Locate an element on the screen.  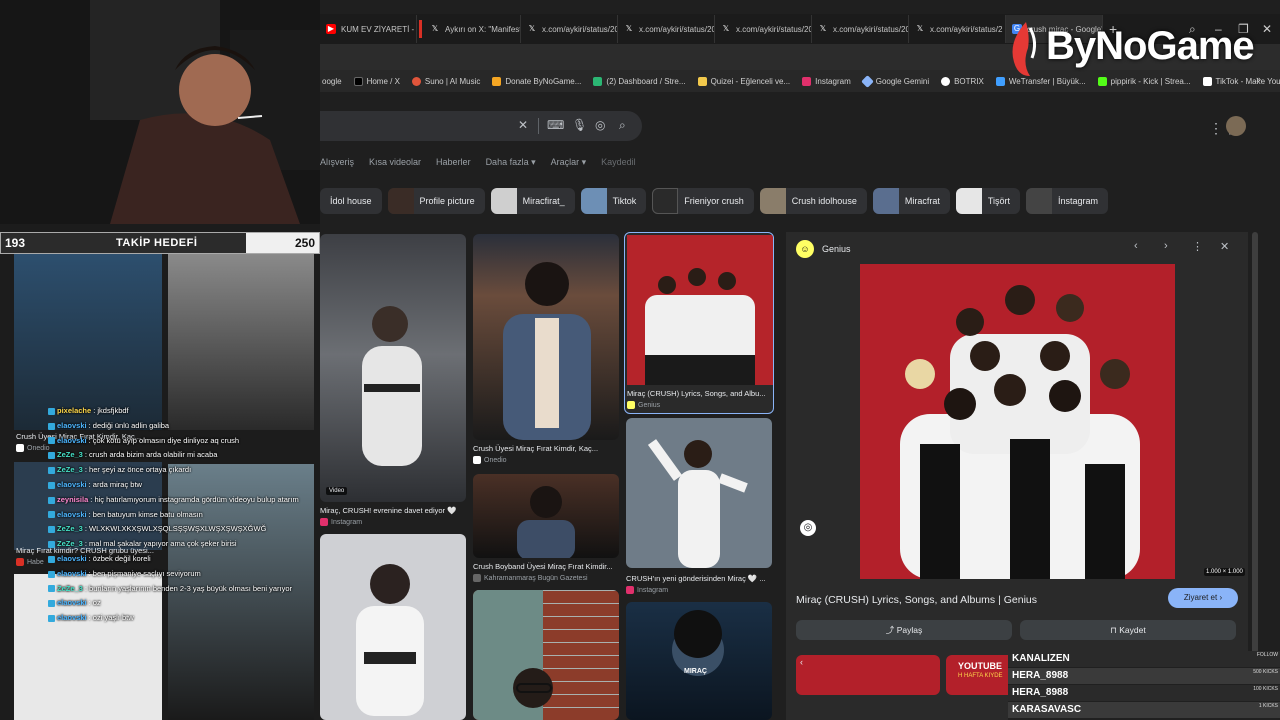
more-options-icon: ⋮ is located at coordinates (1197, 246).